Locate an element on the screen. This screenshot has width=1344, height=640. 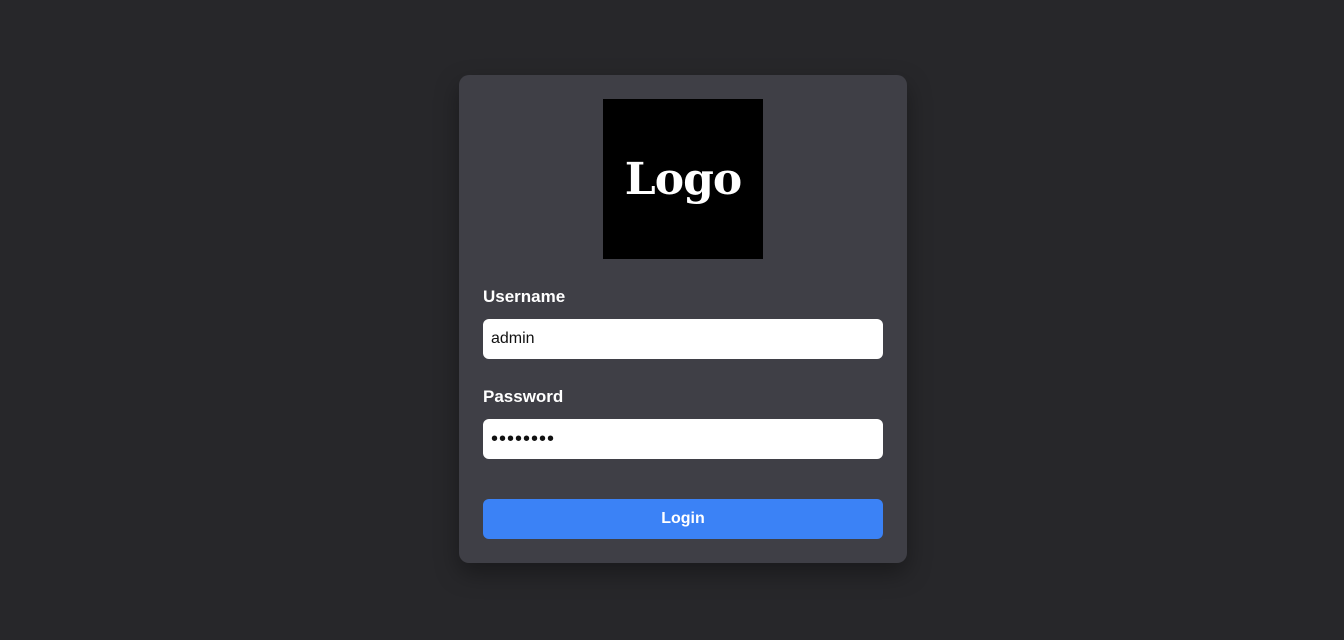
logo-text: Logo is located at coordinates (683, 179).